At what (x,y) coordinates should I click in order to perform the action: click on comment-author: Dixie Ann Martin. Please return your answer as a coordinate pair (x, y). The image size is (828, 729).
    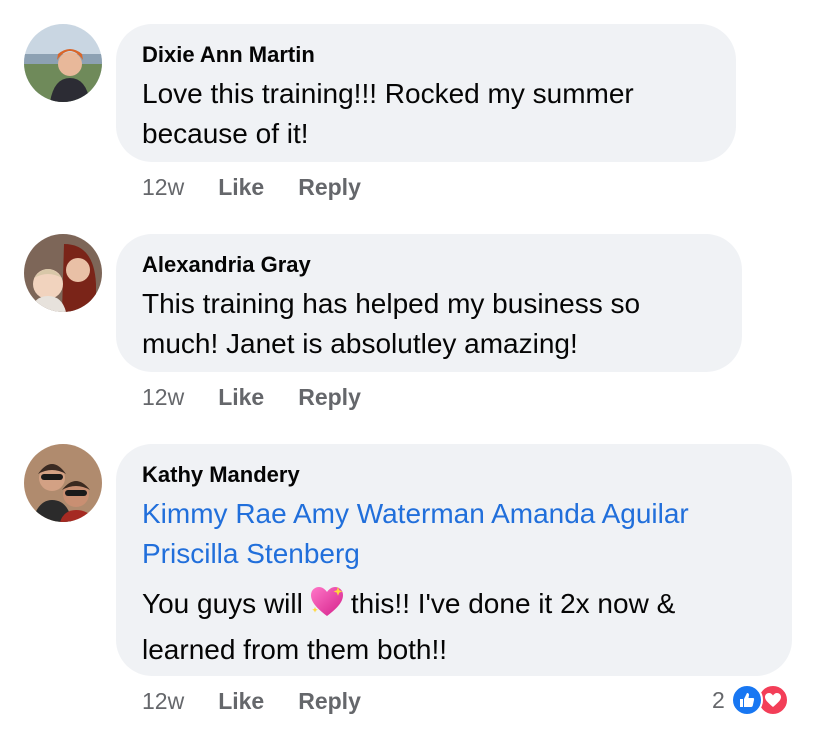
    Looking at the image, I should click on (426, 55).